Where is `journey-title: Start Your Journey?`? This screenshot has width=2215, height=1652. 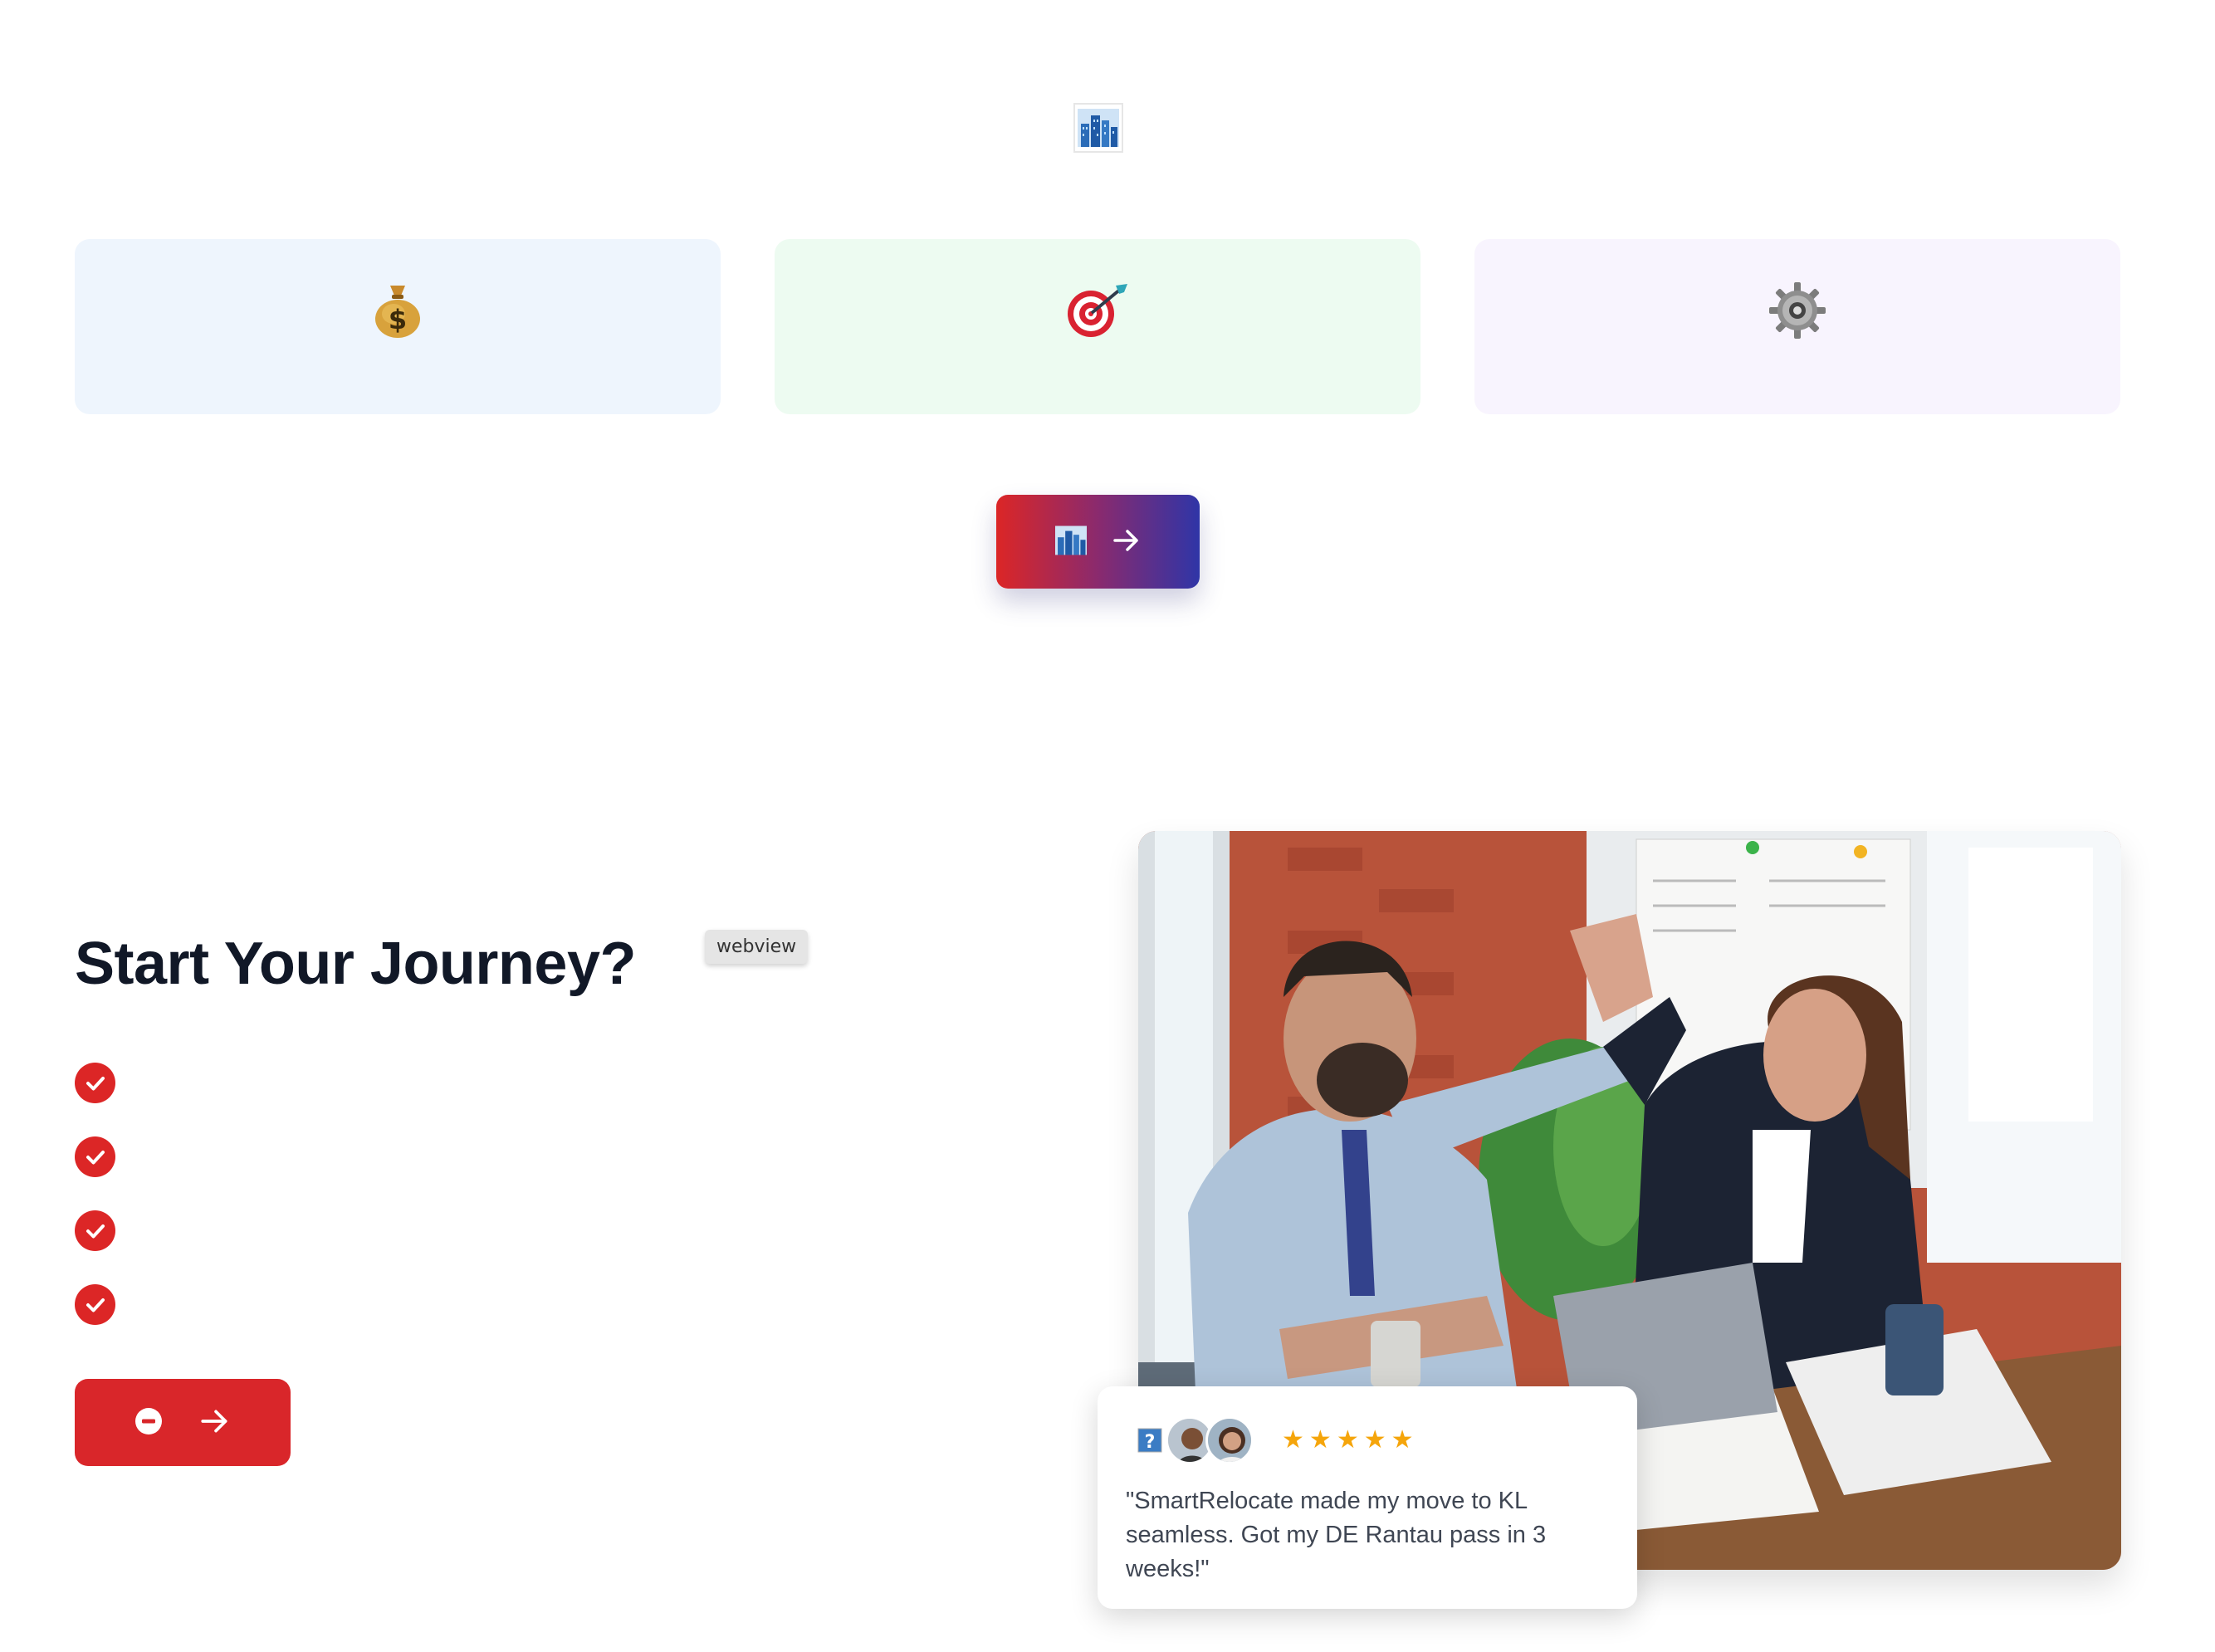
journey-title: Start Your Journey? is located at coordinates (355, 964).